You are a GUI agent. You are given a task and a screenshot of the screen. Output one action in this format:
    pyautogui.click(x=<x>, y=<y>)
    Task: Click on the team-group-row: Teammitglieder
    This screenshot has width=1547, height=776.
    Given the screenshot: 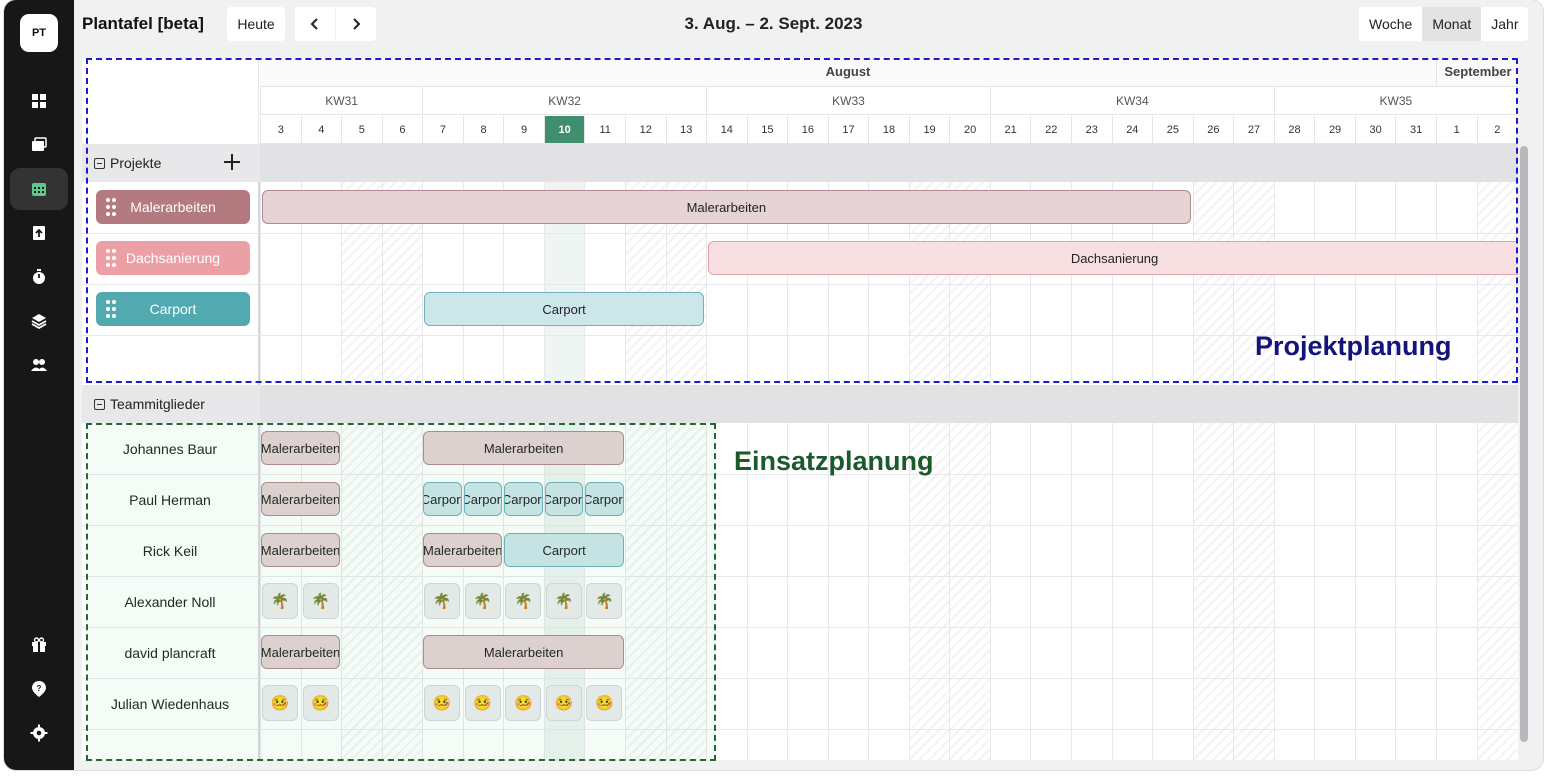 What is the action you would take?
    pyautogui.click(x=800, y=404)
    